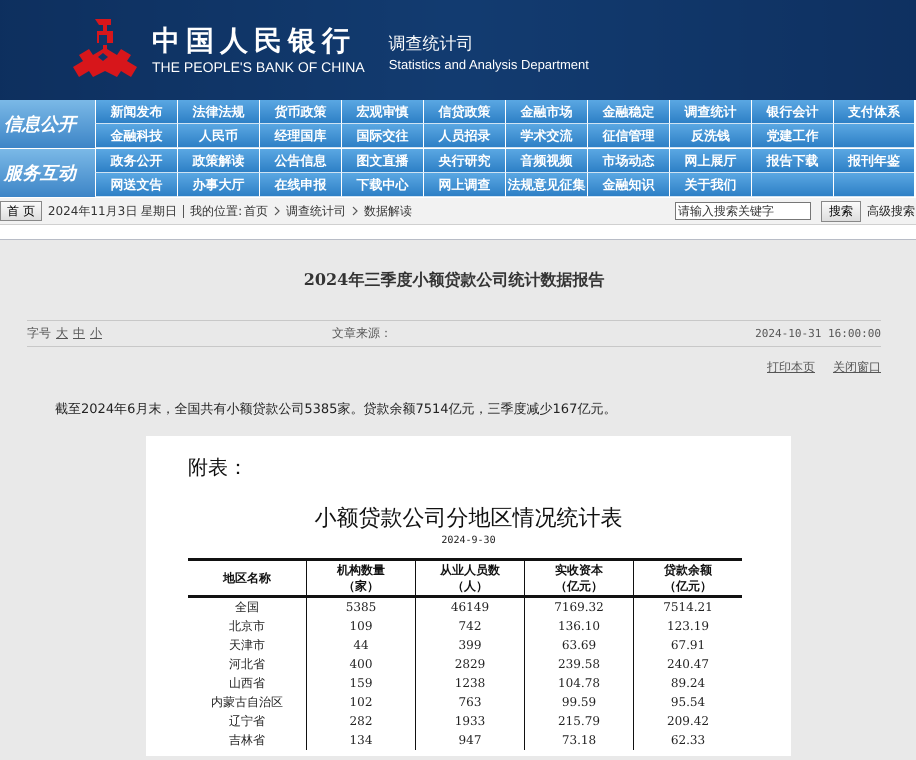  I want to click on nav-link: 银行会计, so click(792, 112).